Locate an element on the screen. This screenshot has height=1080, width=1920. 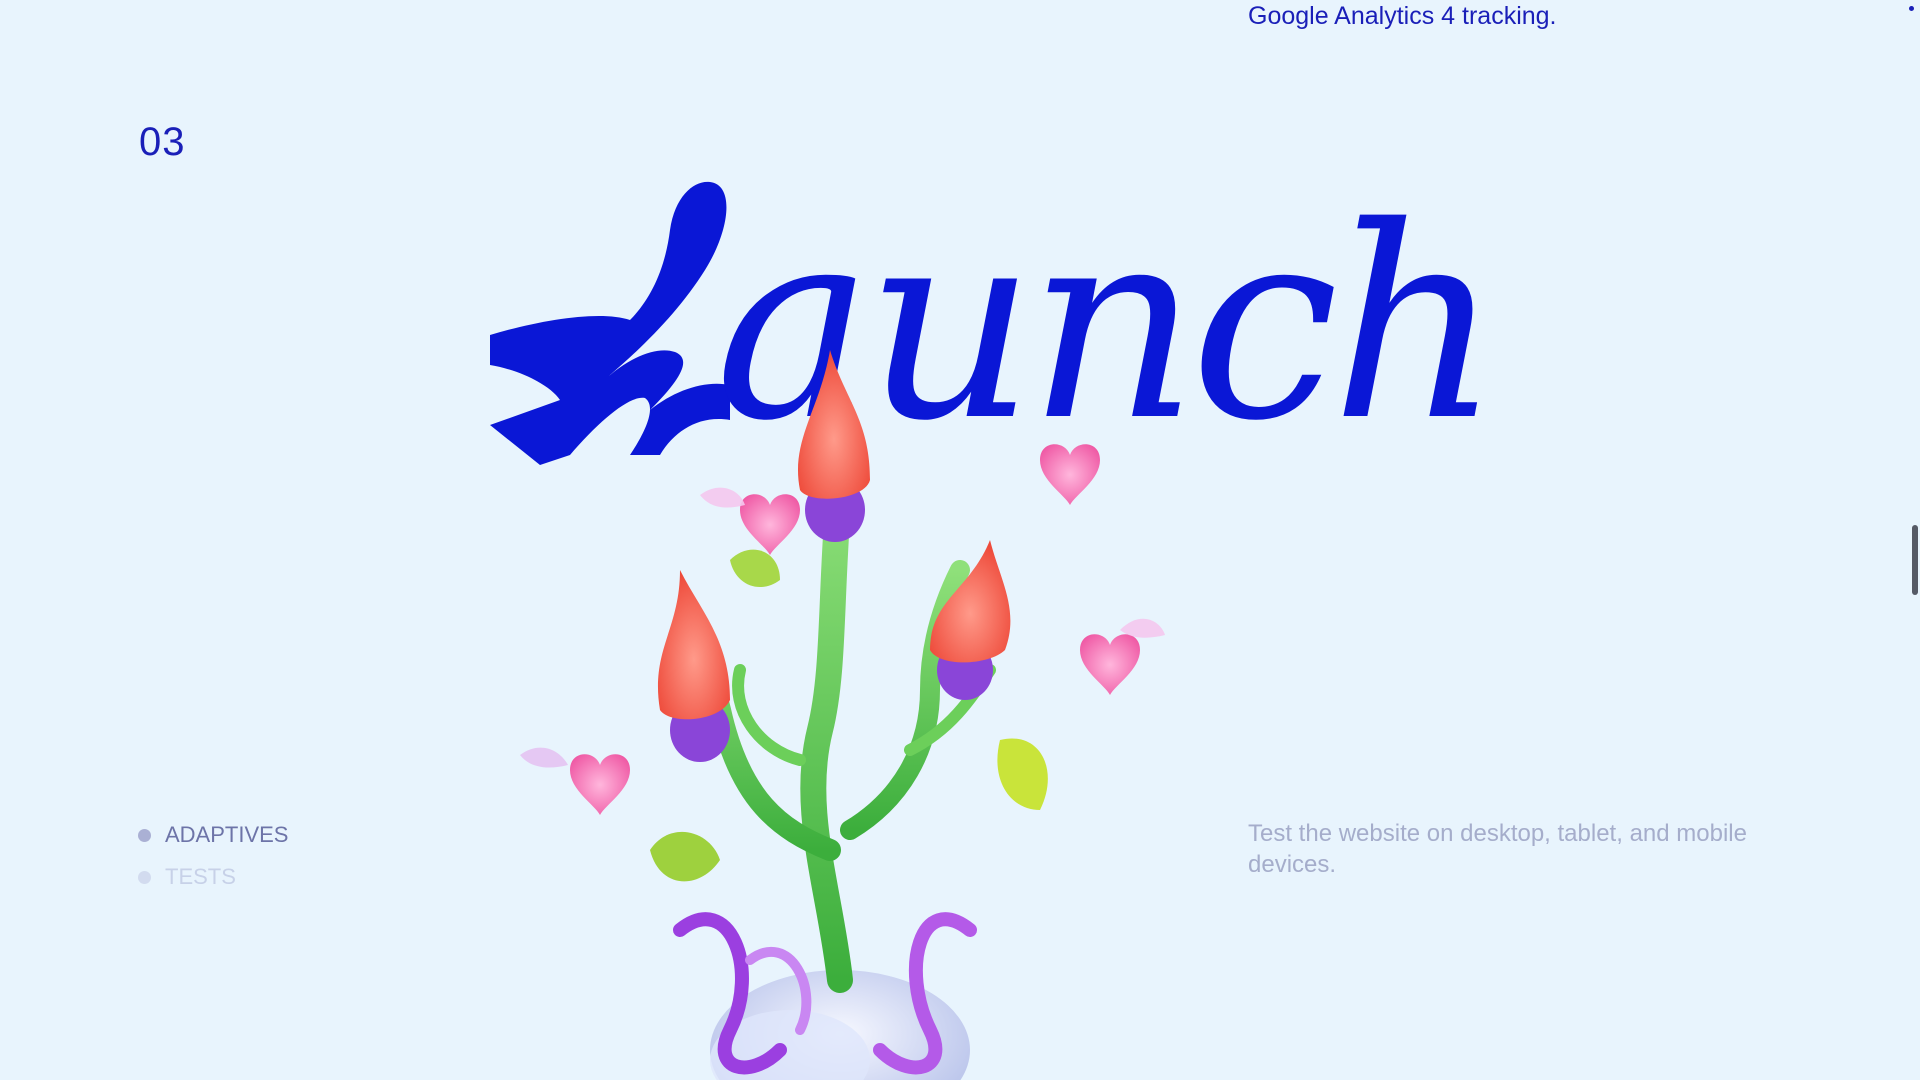
list-item-label: ADAPTIVES is located at coordinates (227, 834).